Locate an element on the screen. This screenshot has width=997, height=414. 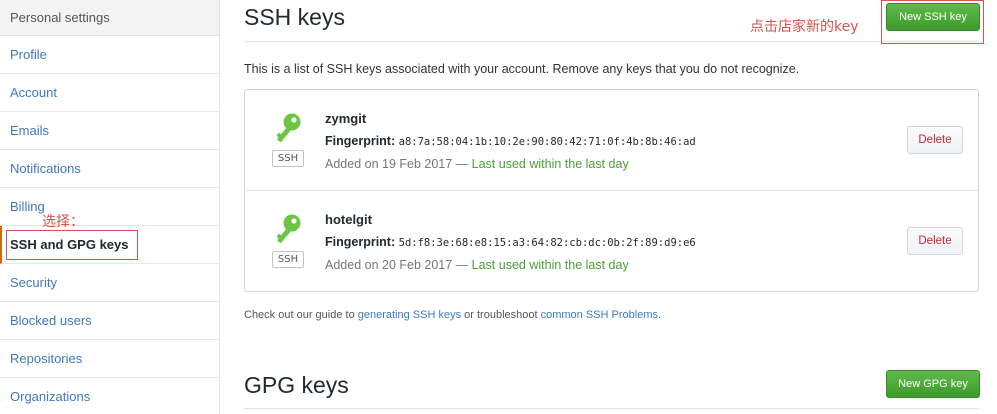
generating-ssh-keys-link: generating SSH keys is located at coordinates (409, 315).